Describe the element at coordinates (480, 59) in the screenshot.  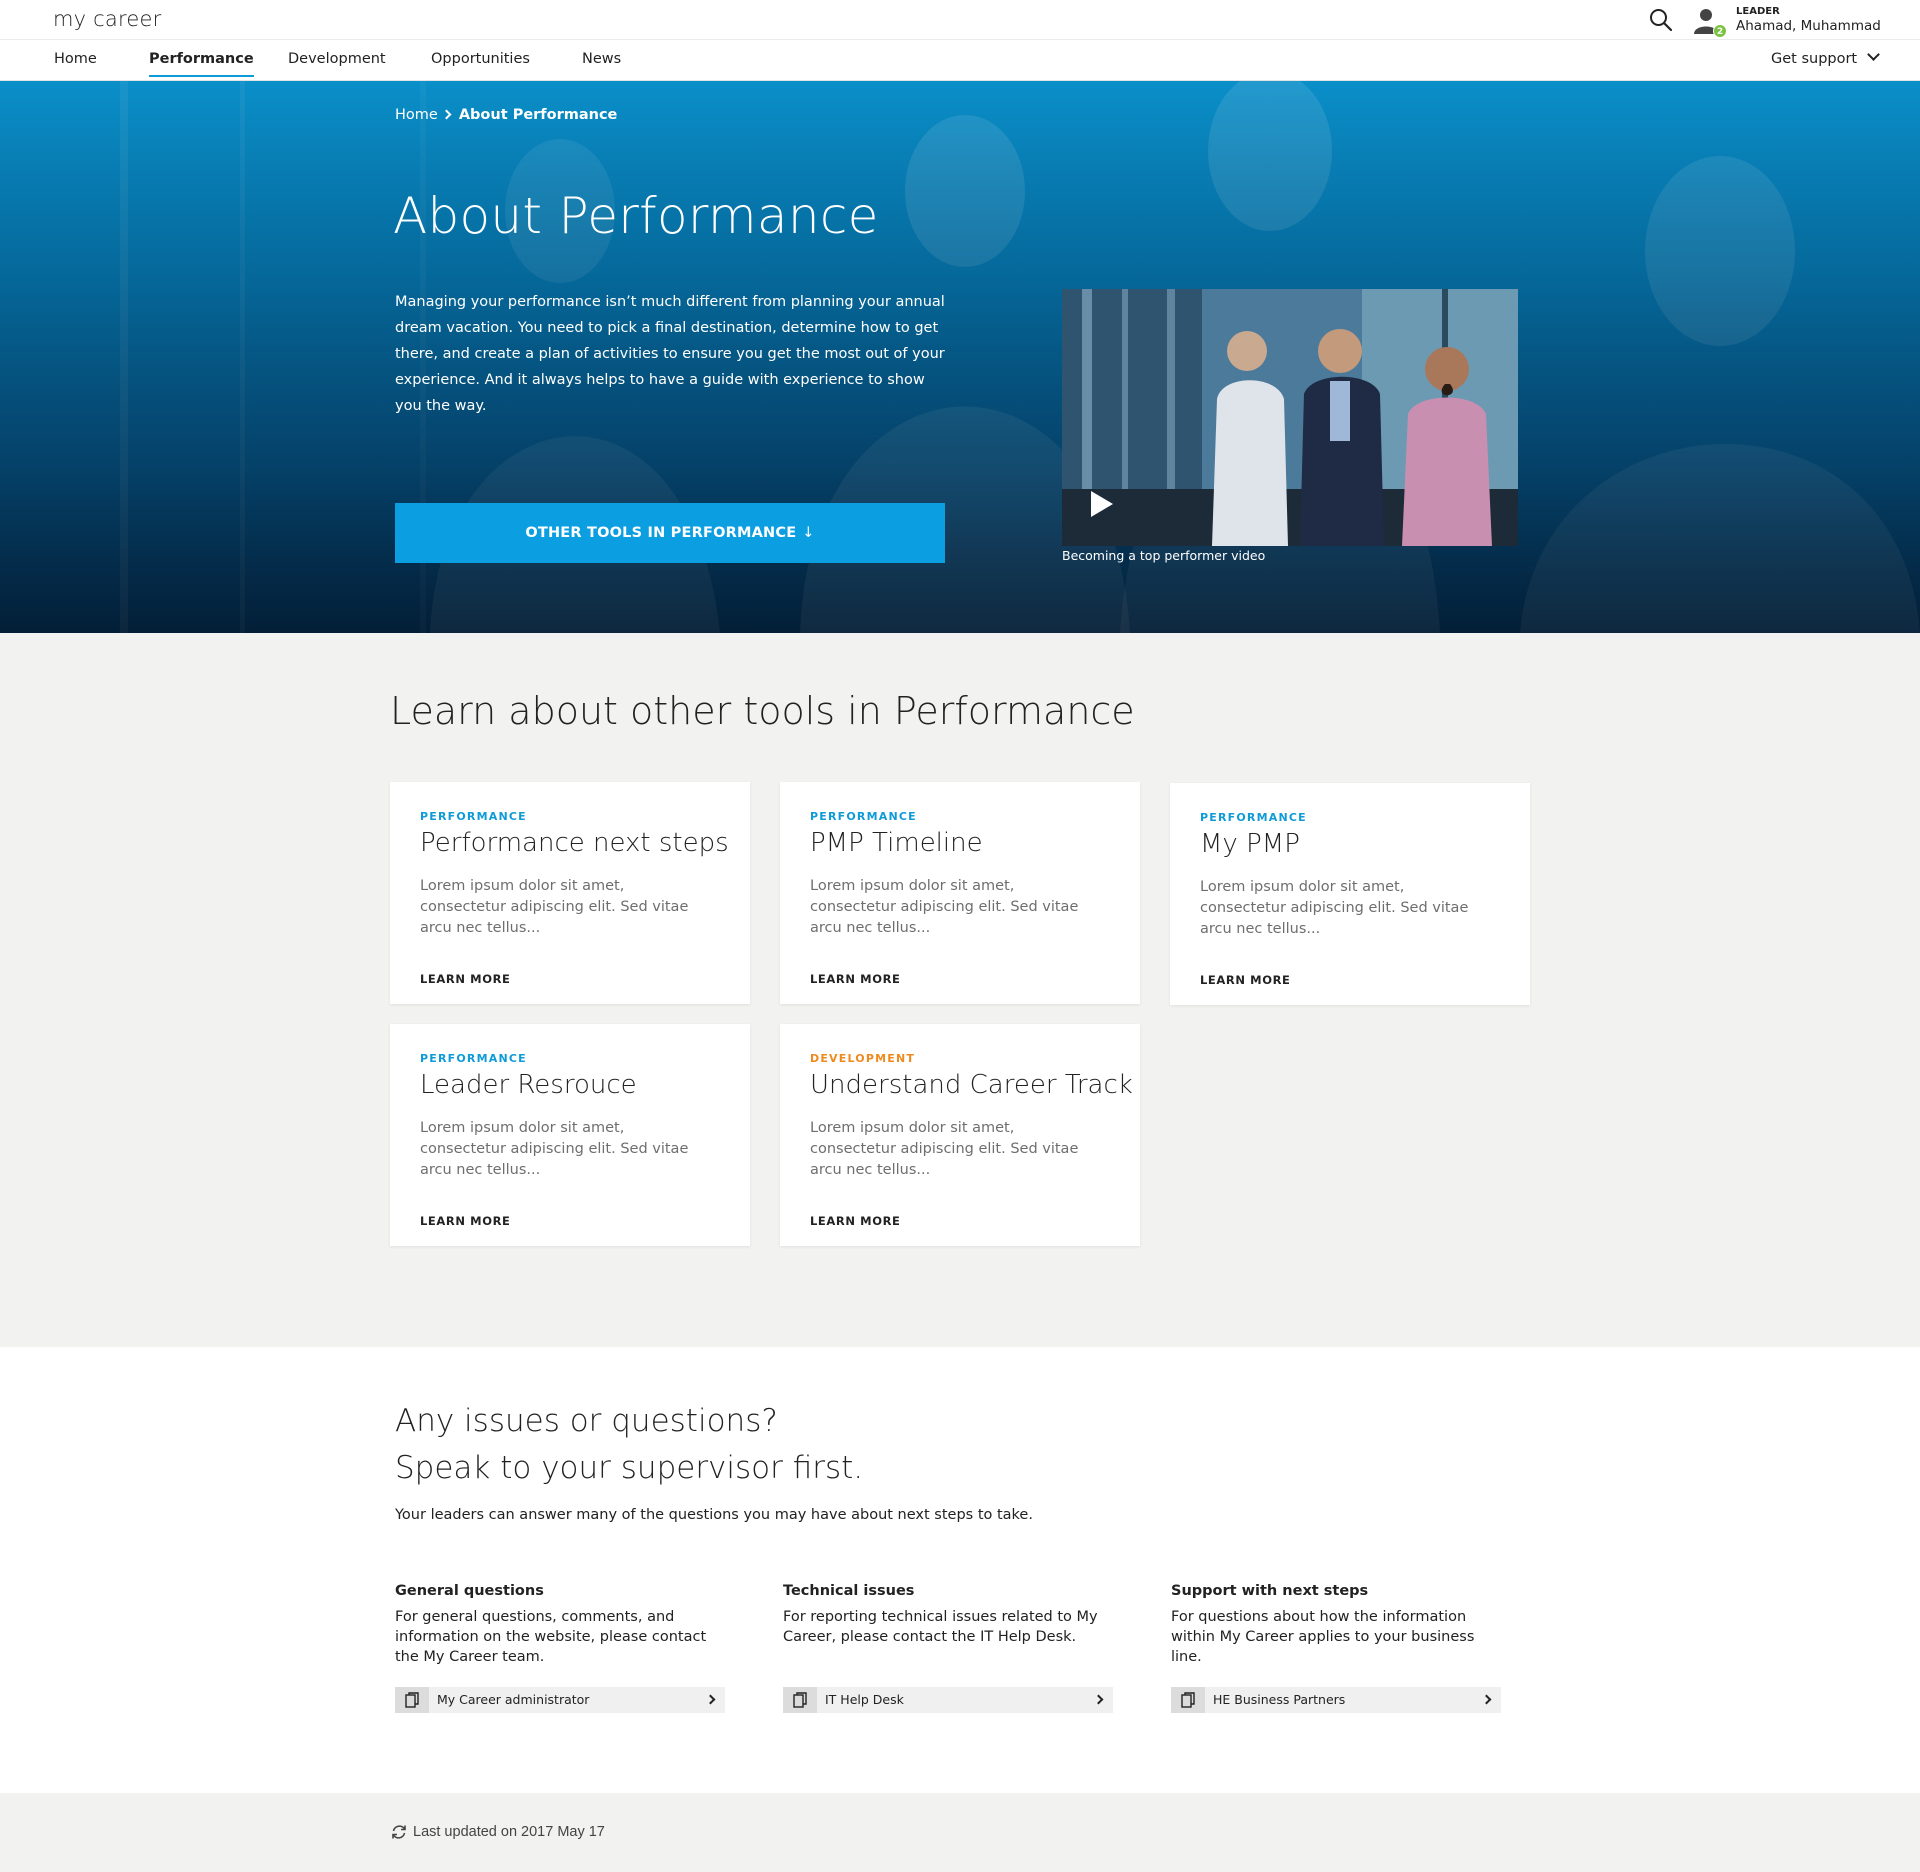
I see `nav-opportunities: Opportunities` at that location.